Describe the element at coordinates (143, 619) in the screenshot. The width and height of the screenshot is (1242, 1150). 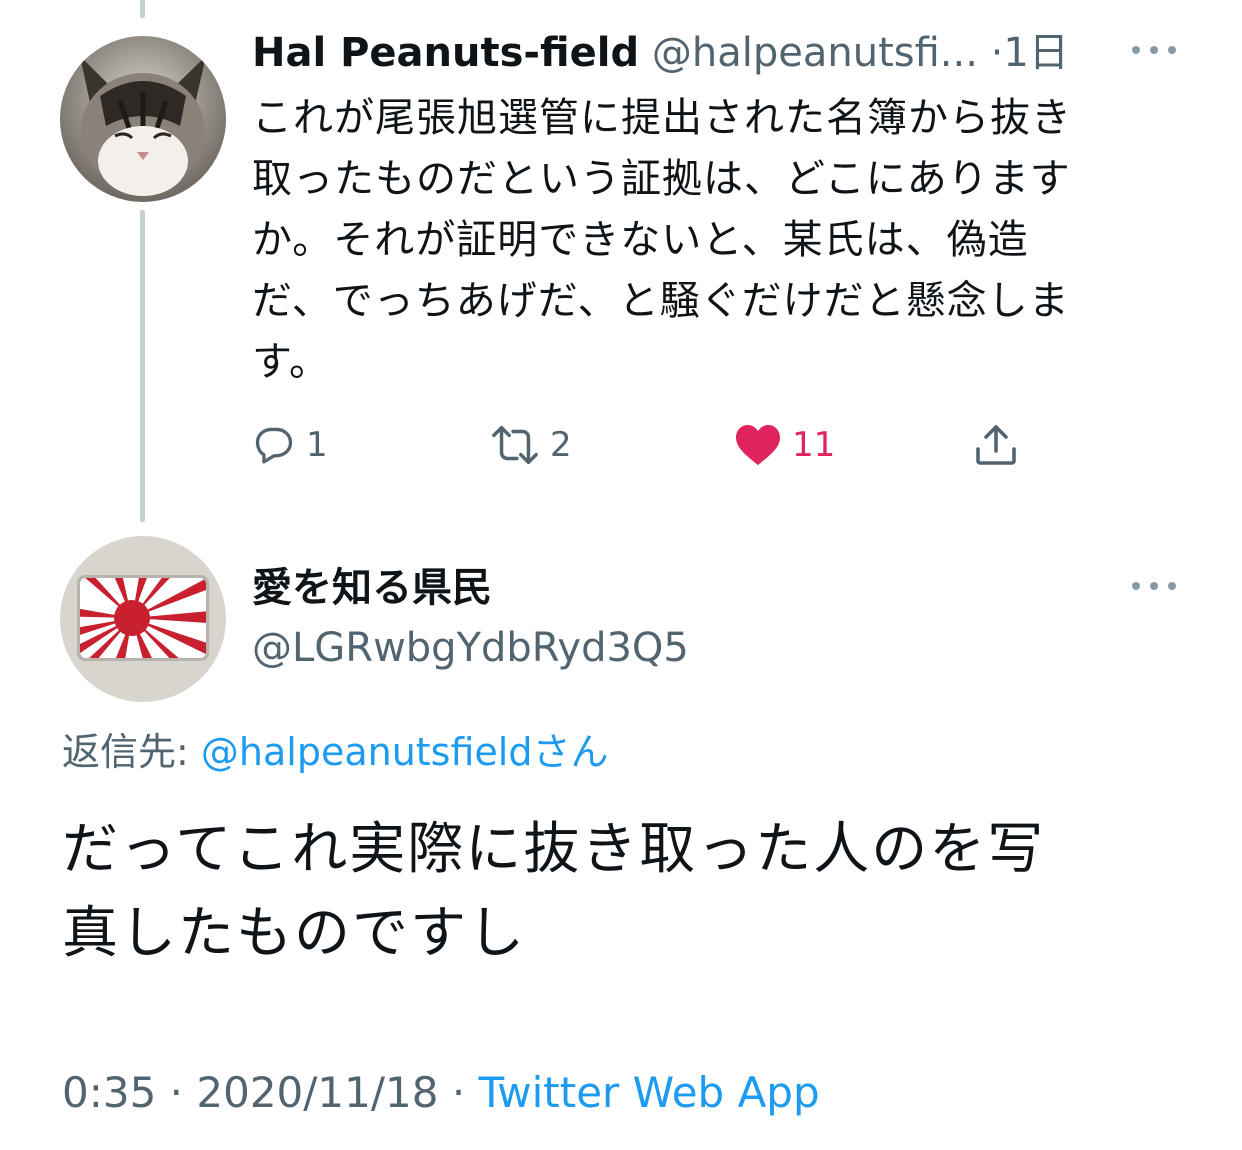
I see `rising-sun-flag-avatar` at that location.